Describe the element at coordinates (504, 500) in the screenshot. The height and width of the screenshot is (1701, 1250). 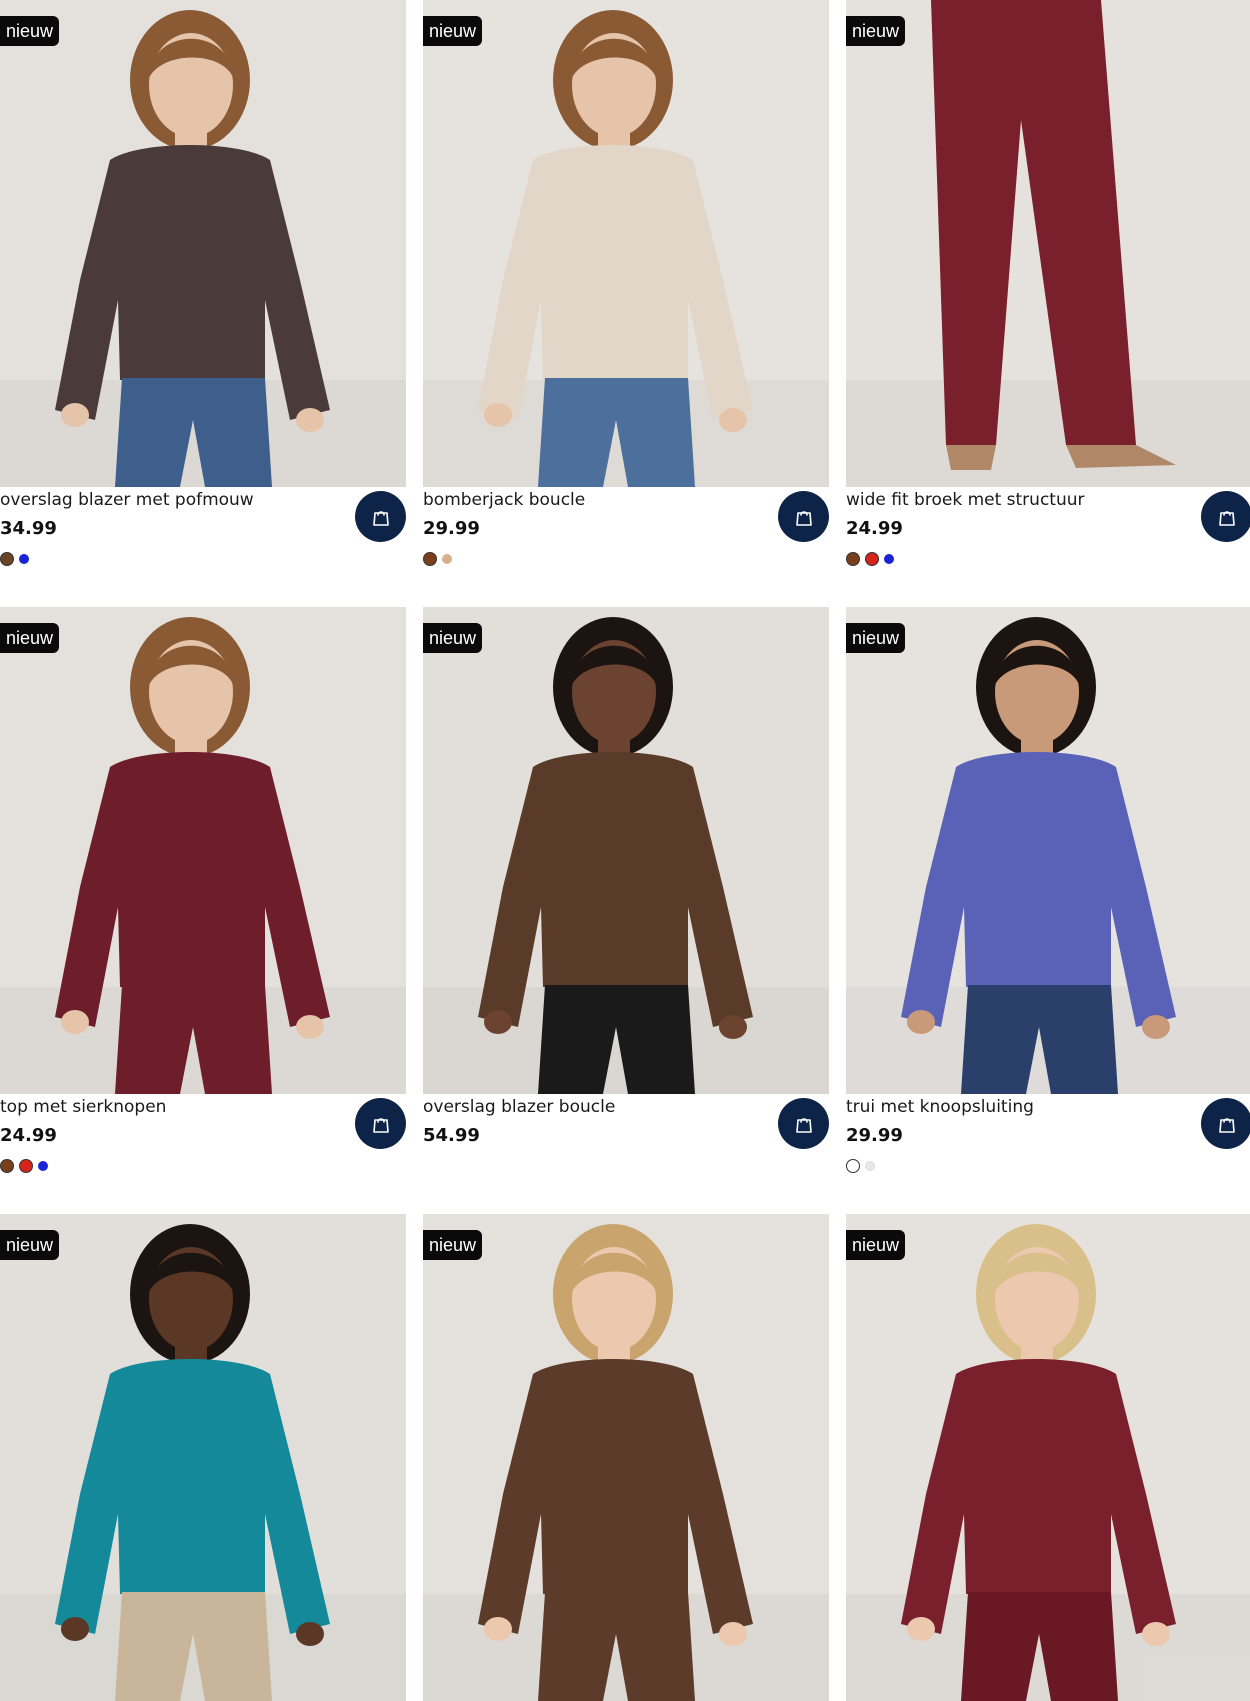
I see `product-title: bomberjack boucle` at that location.